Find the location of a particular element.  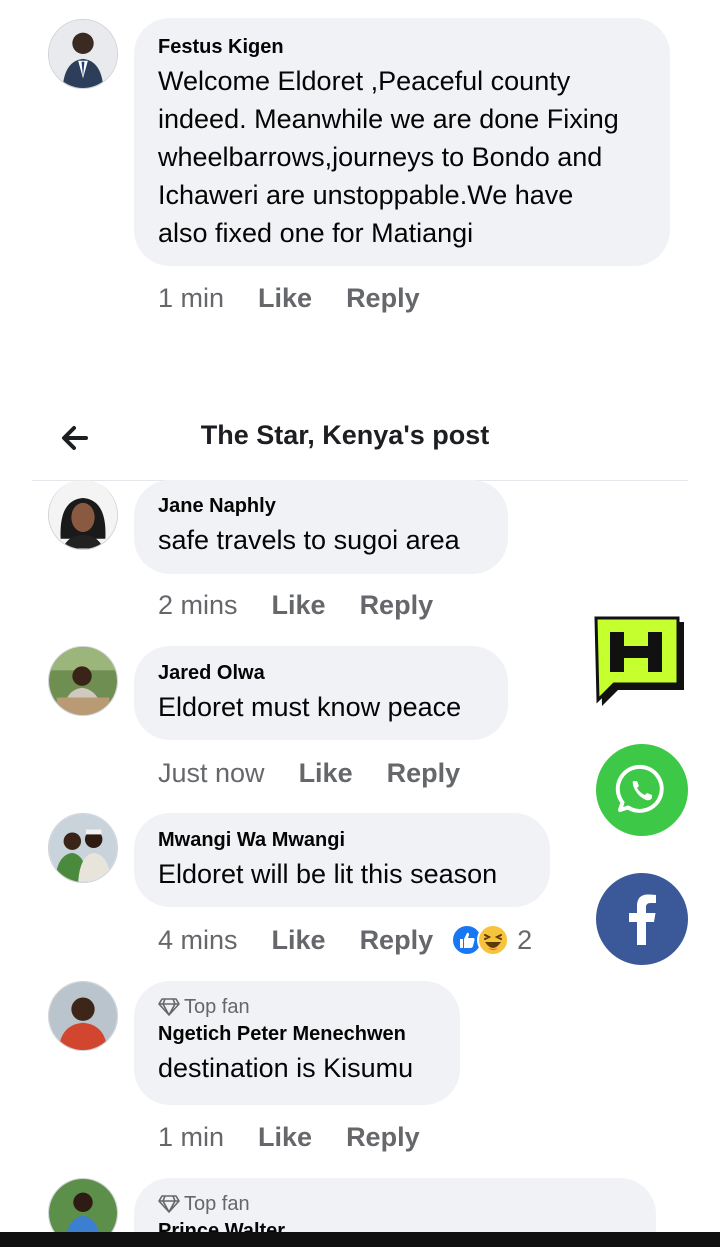

whatsapp-icon is located at coordinates (642, 790).